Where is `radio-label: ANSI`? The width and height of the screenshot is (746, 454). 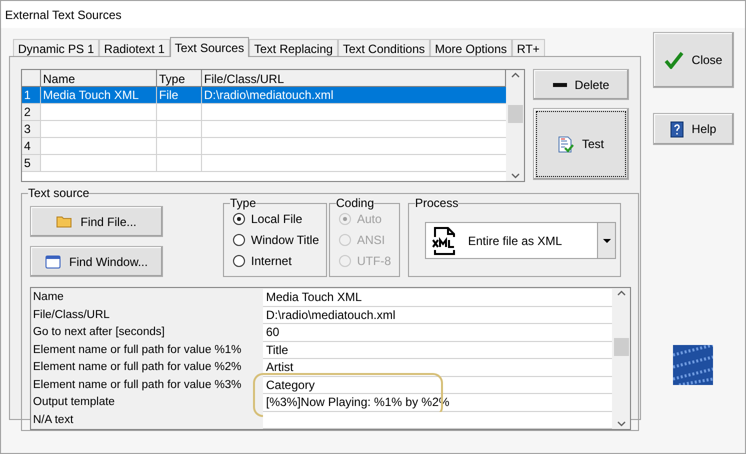
radio-label: ANSI is located at coordinates (371, 240).